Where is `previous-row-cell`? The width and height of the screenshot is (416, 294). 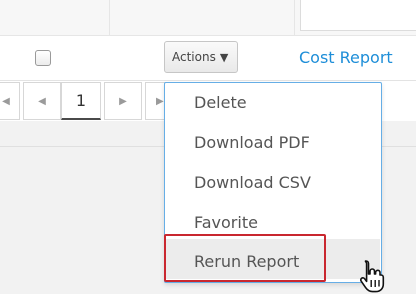
previous-row-cell is located at coordinates (358, 15).